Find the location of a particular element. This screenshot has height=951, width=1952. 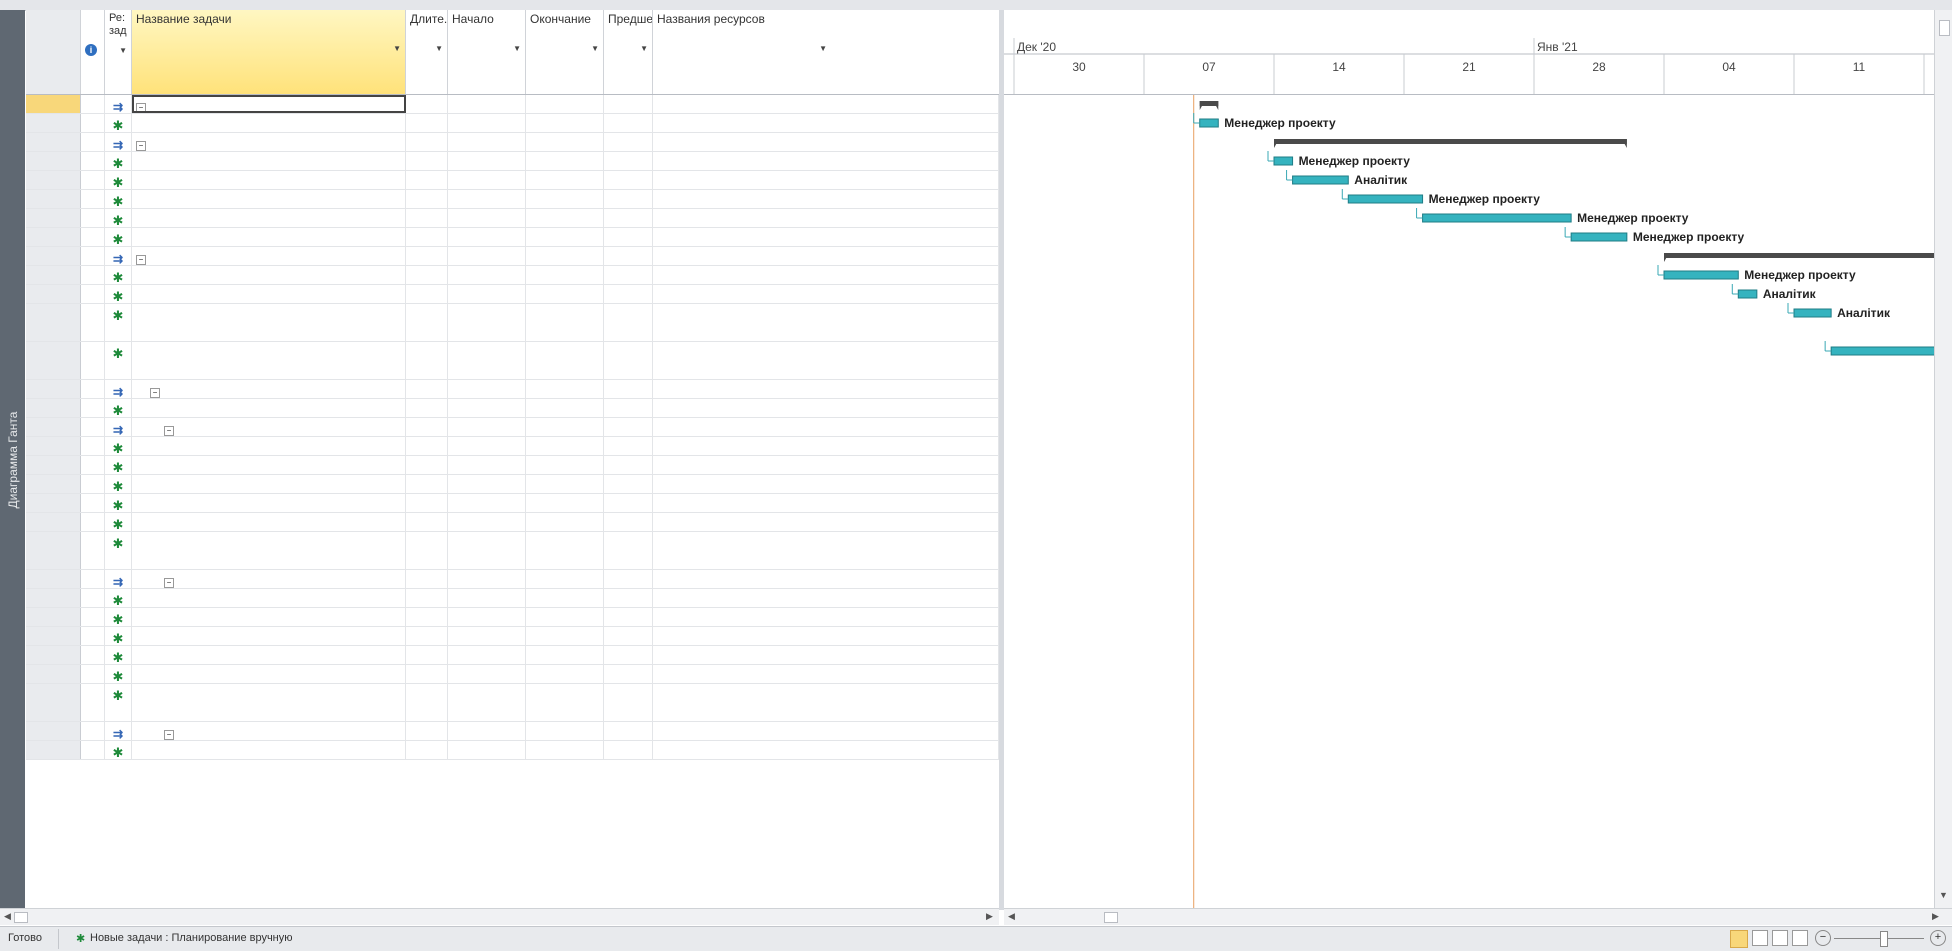

scroll-left-icon: ◀ is located at coordinates (1011, 916).